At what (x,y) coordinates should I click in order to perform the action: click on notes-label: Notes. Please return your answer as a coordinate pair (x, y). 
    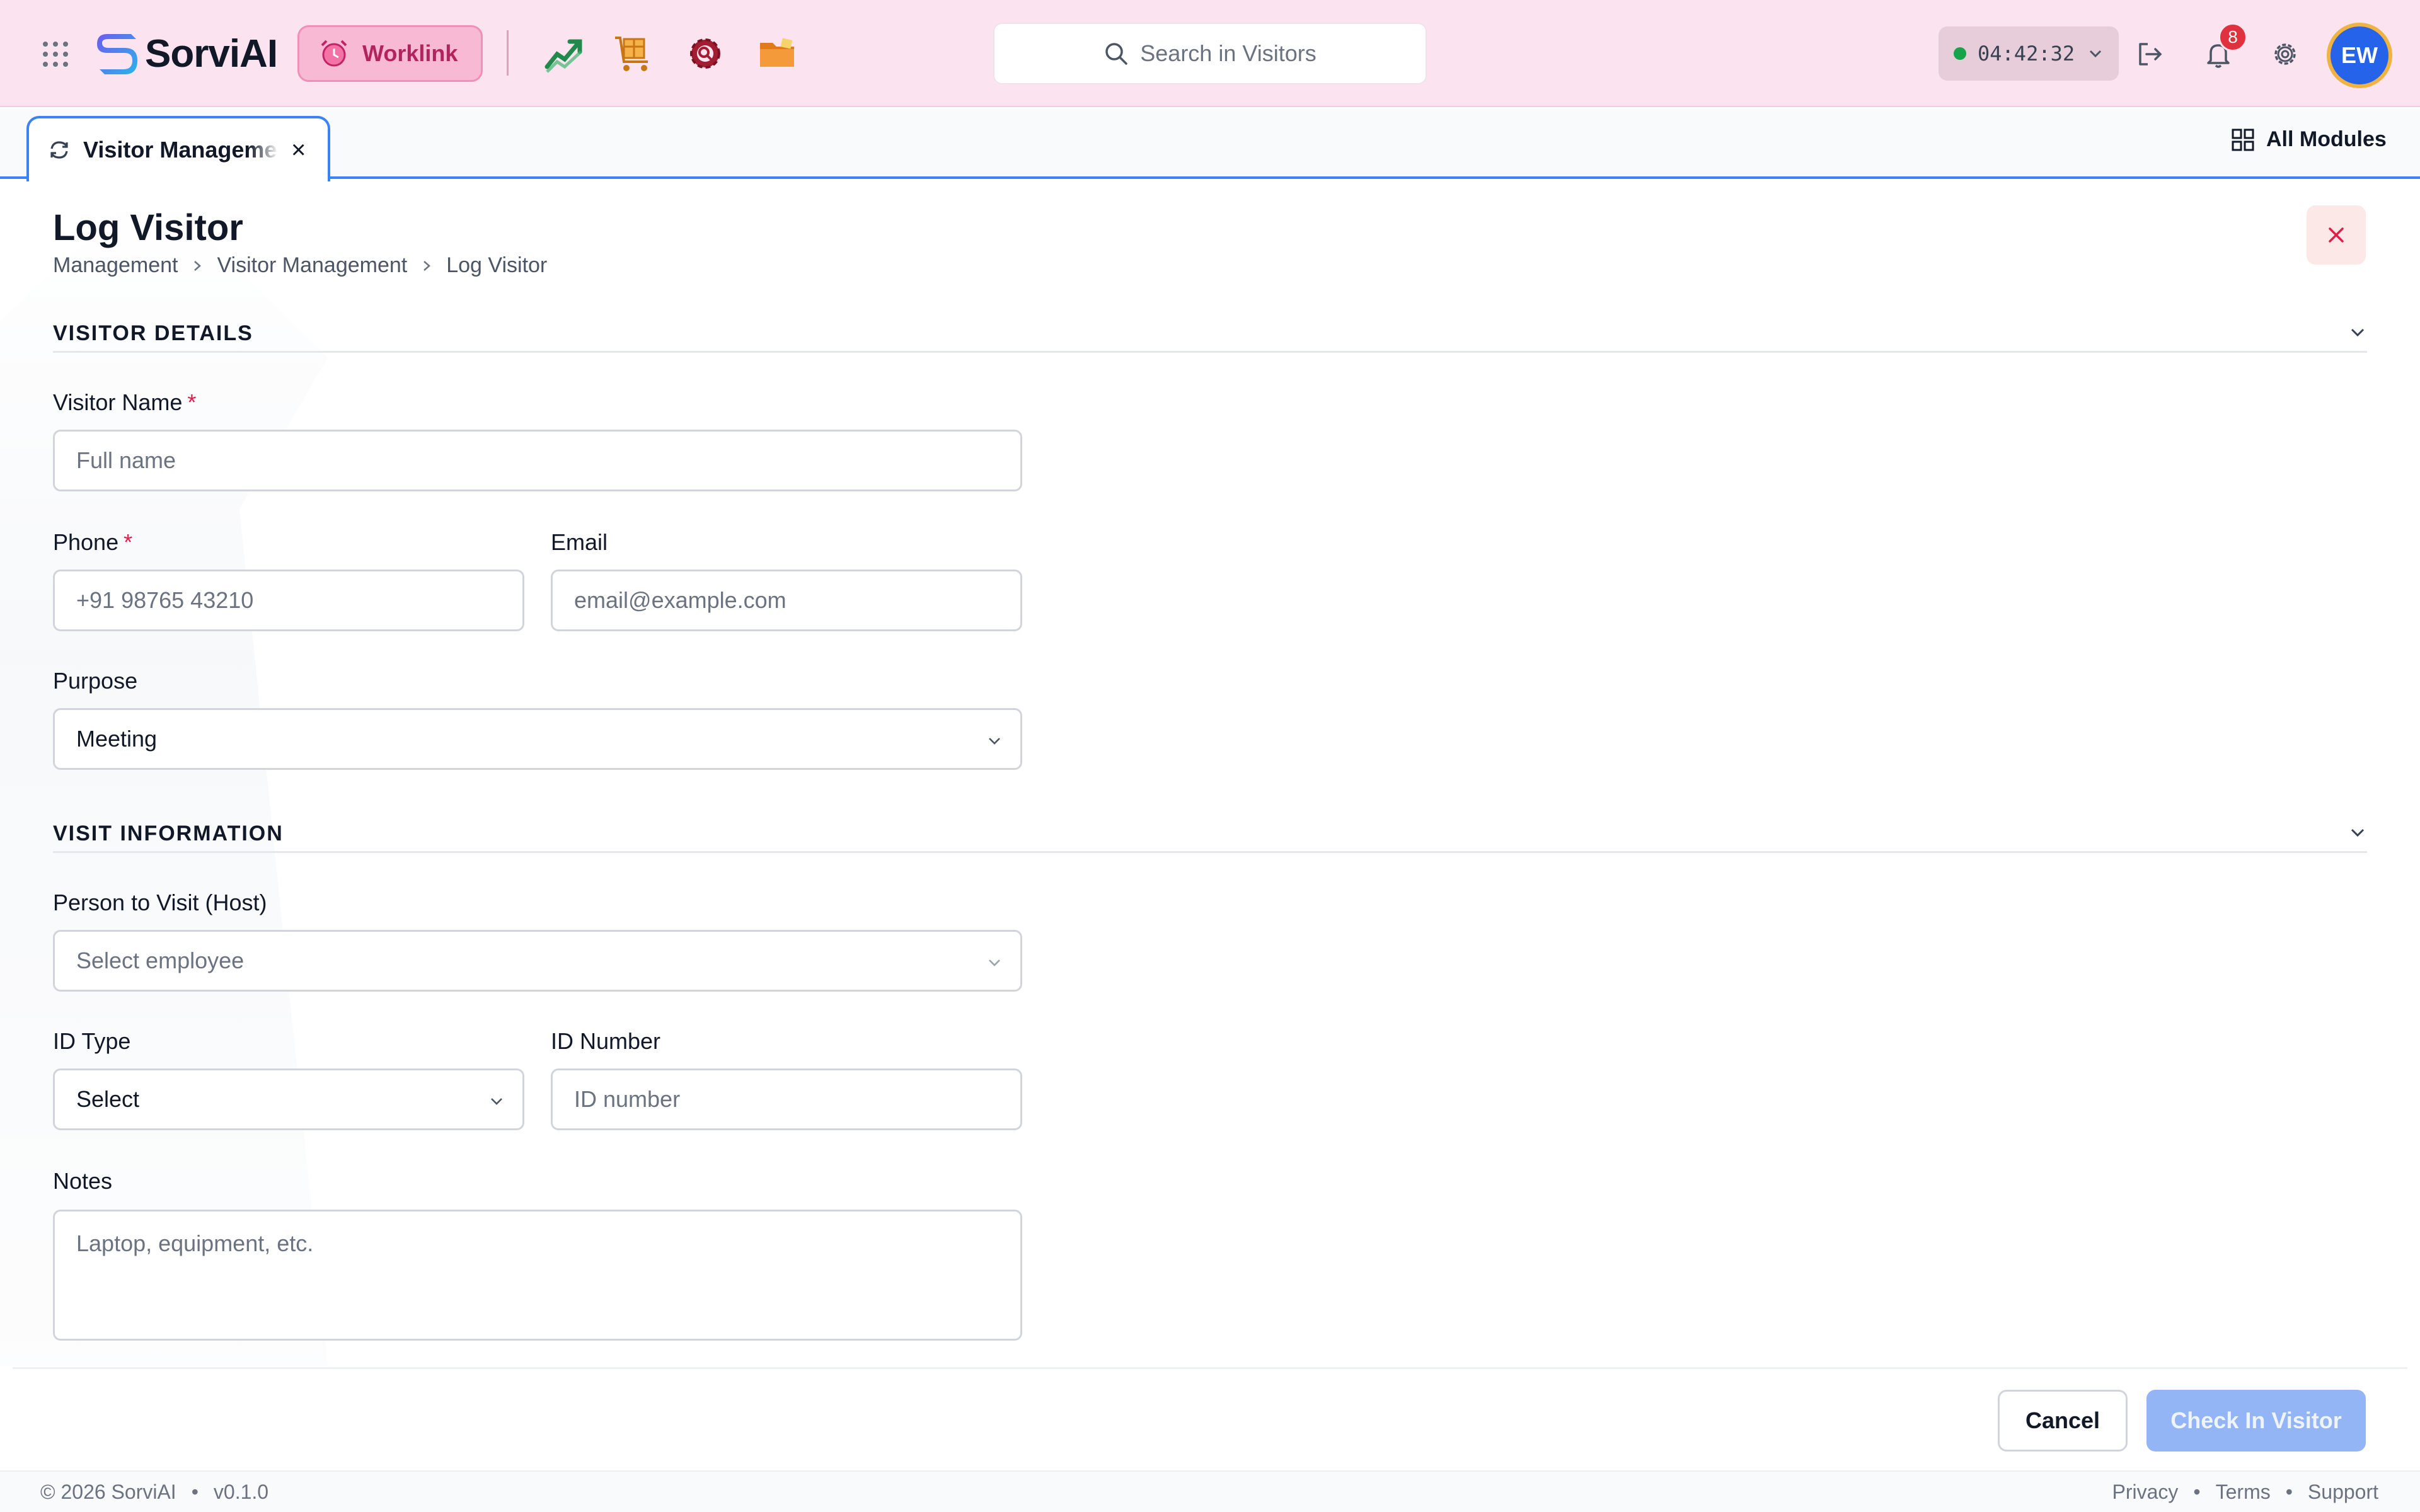
    Looking at the image, I should click on (83, 1181).